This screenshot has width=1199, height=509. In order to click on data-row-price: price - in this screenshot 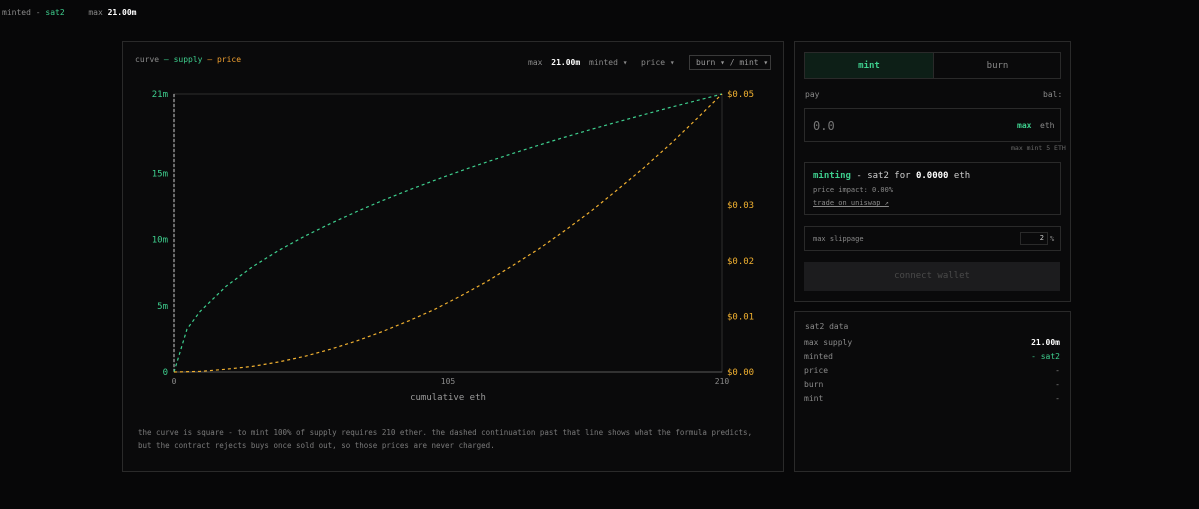, I will do `click(932, 370)`.